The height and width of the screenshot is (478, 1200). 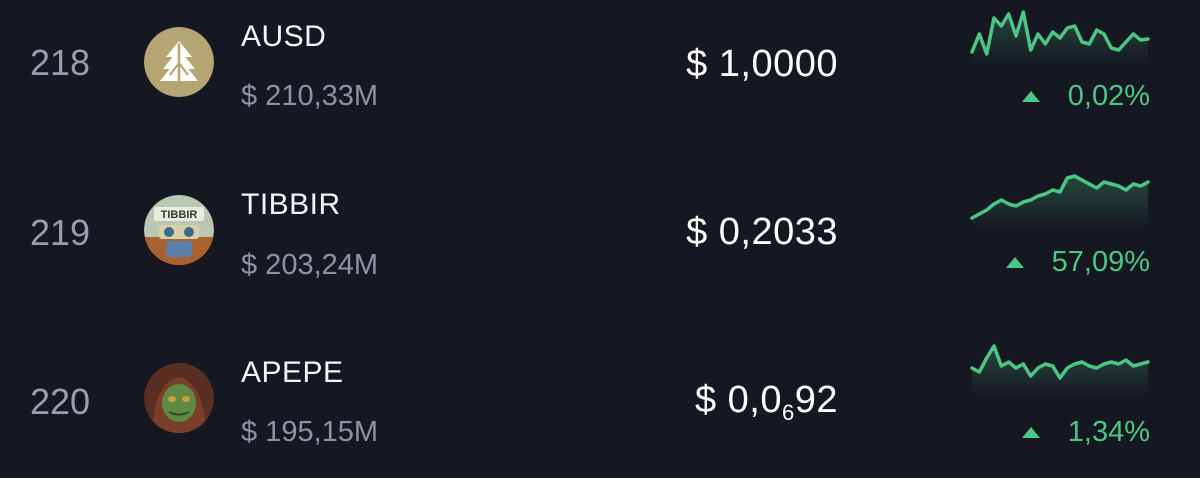 I want to click on svg-text: TIBBIR, so click(x=179, y=215).